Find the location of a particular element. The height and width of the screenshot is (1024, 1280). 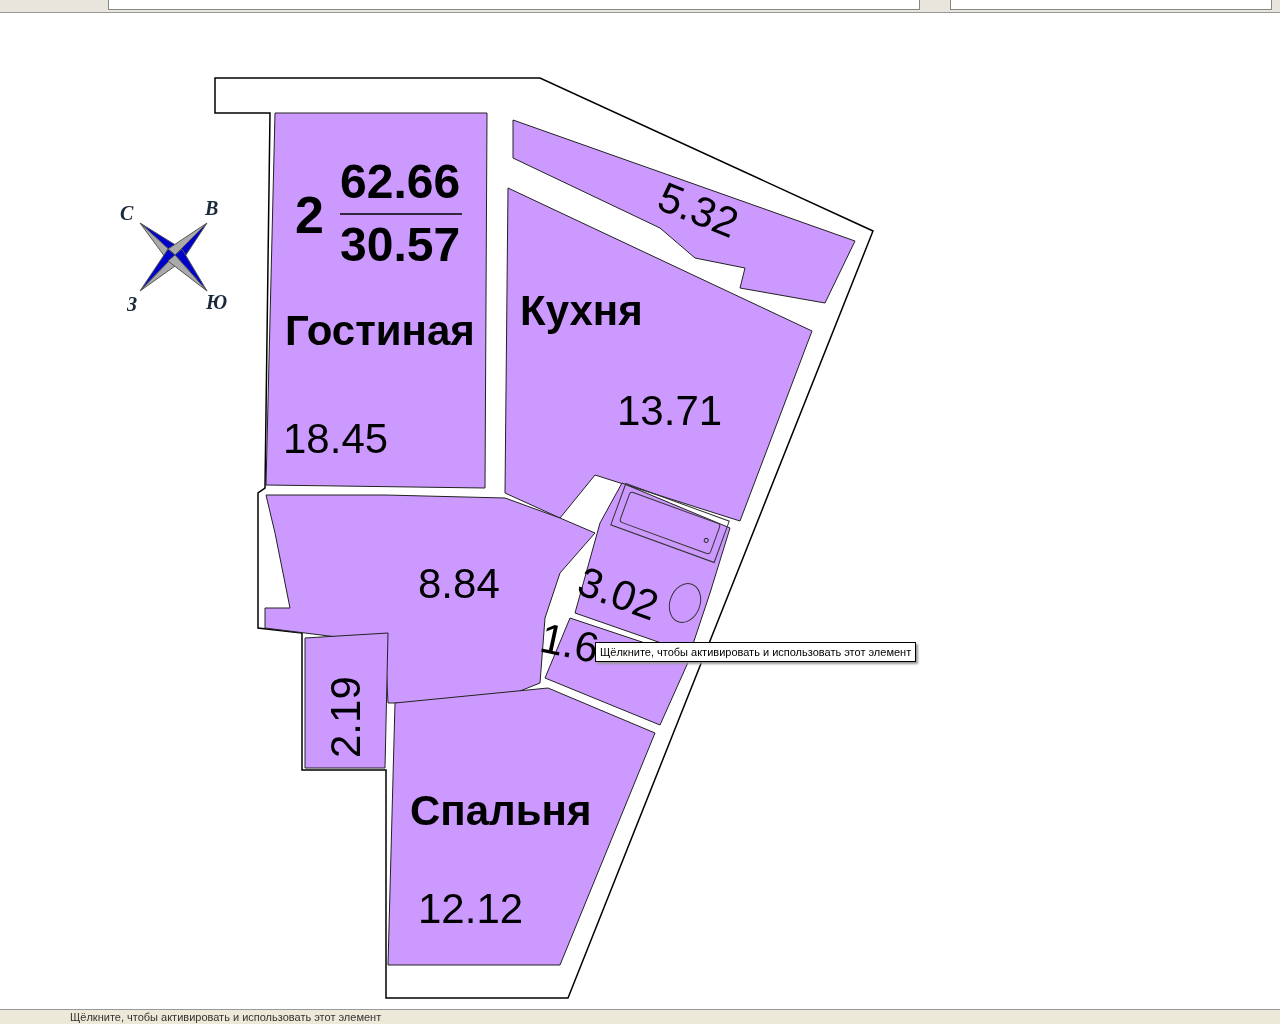

room-area-label: 12.12 is located at coordinates (471, 908).